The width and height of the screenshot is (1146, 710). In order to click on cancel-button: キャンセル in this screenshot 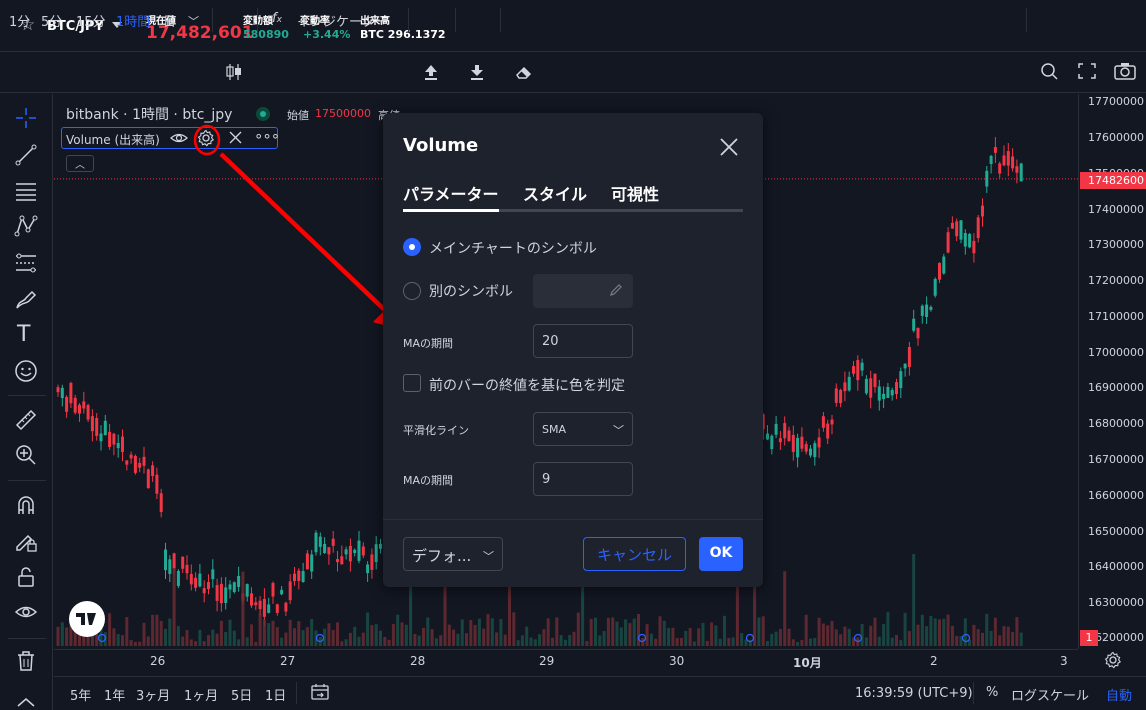, I will do `click(634, 554)`.